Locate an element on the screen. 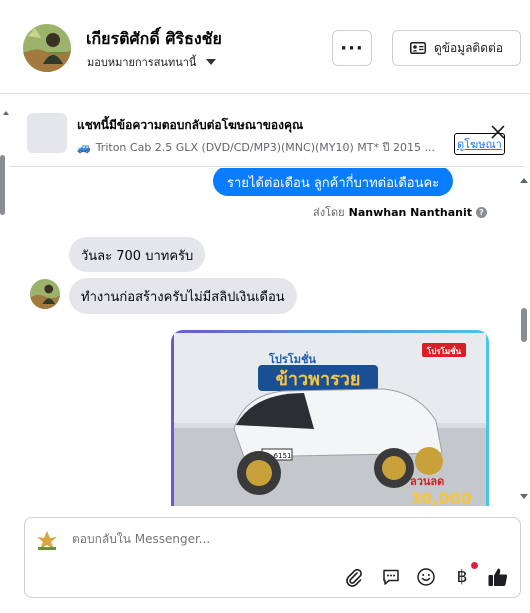 The image size is (530, 613). assign-label: มอบหมายการสนทนานี้ is located at coordinates (142, 62).